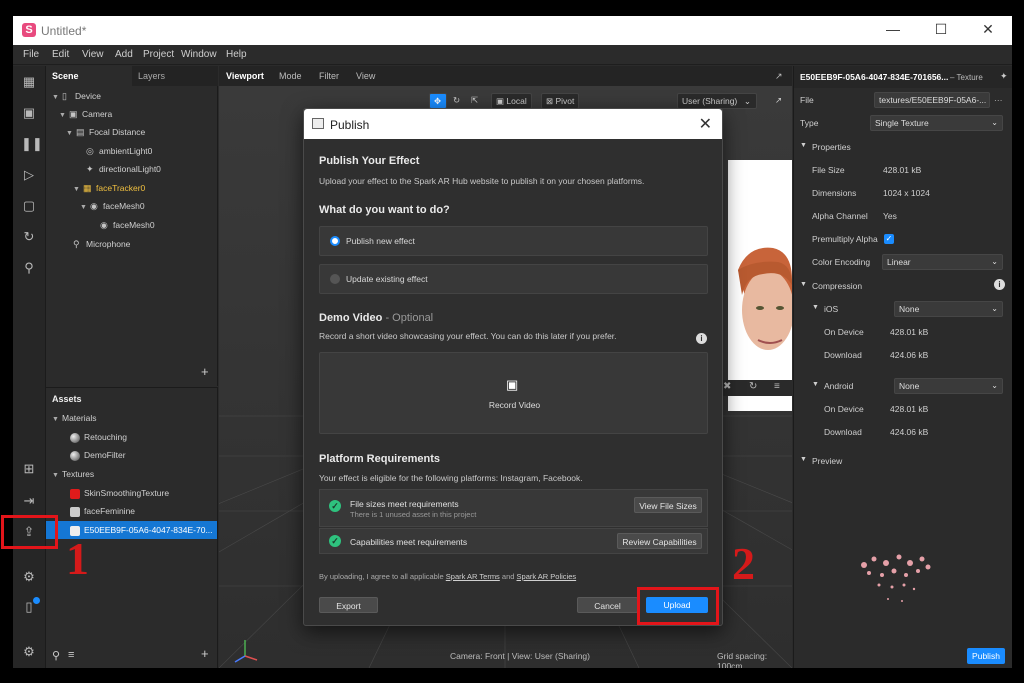 The width and height of the screenshot is (1024, 683). Describe the element at coordinates (966, 77) in the screenshot. I see `texture-type-suffix: – Texture` at that location.